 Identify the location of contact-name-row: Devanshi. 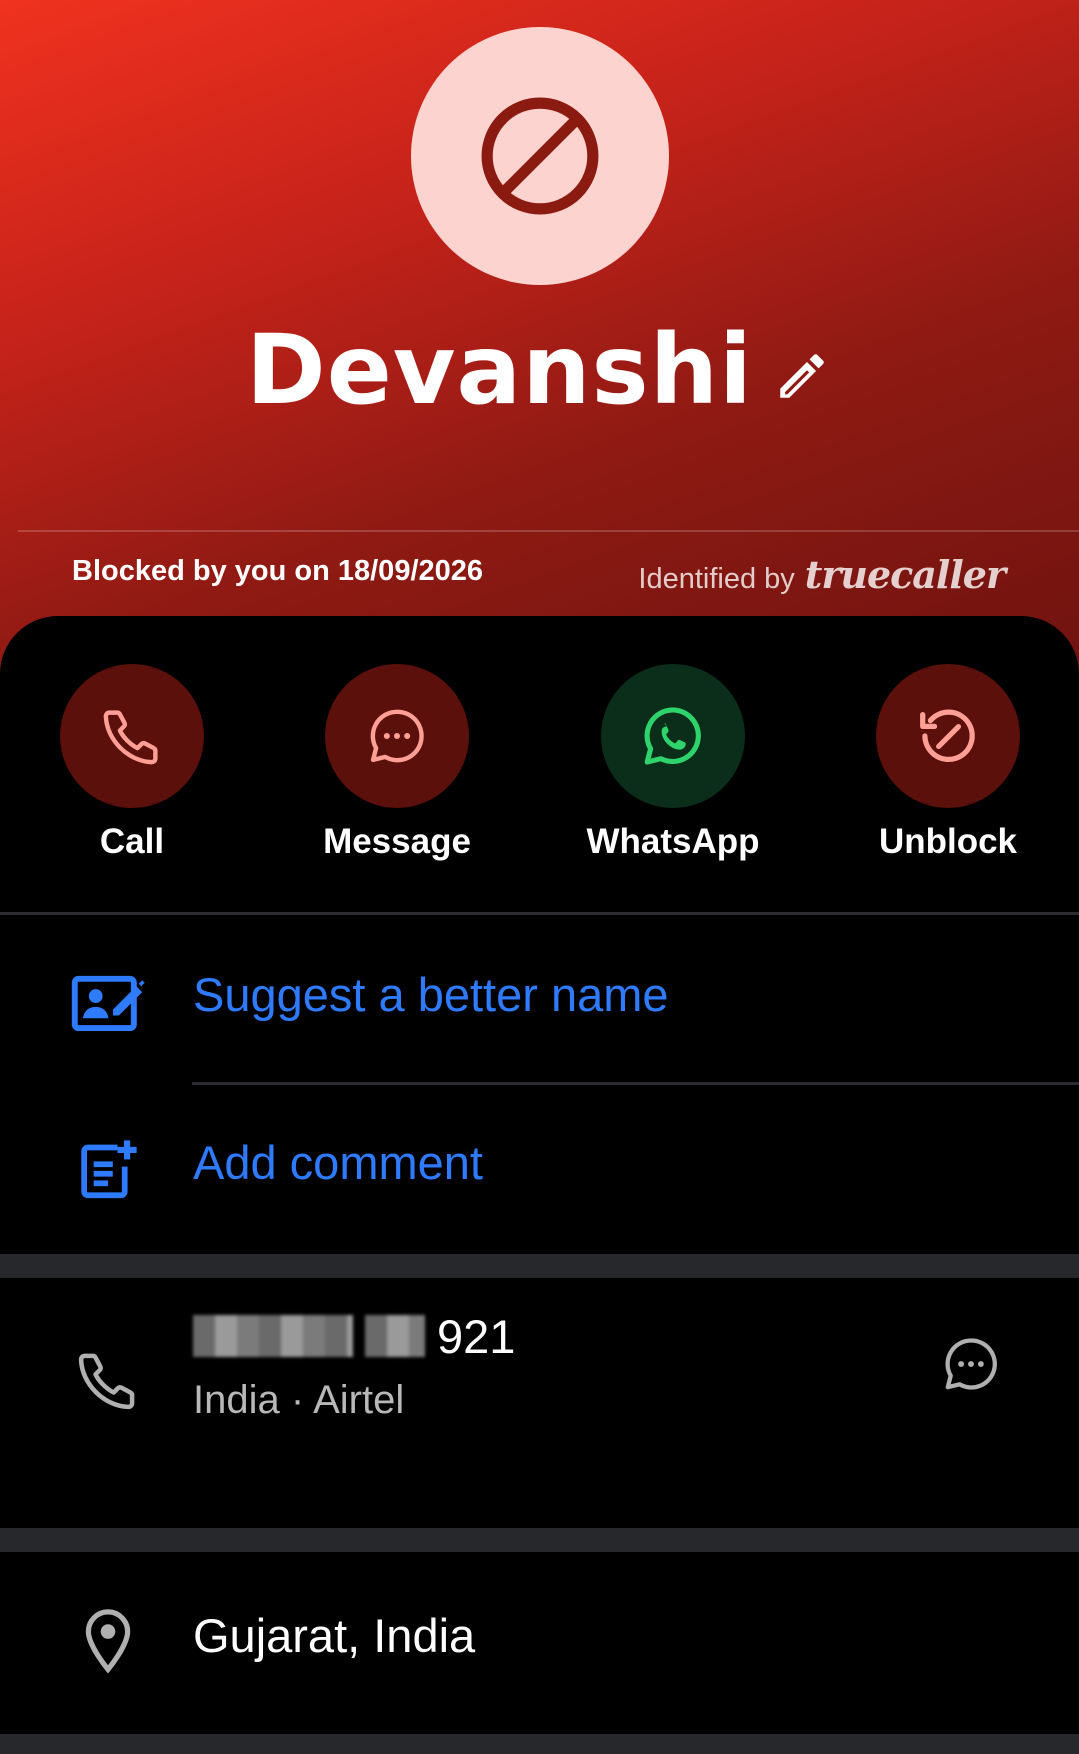
(539, 370).